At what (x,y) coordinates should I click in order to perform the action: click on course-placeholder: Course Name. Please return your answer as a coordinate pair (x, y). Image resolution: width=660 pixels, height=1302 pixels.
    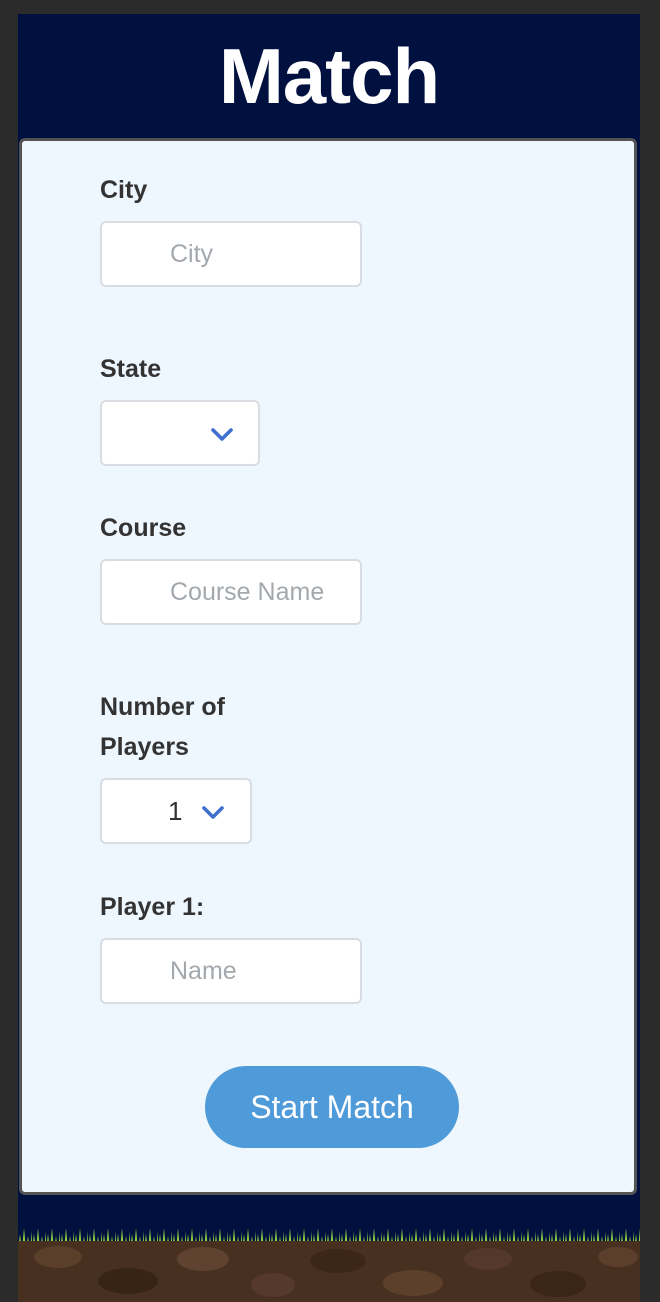
    Looking at the image, I should click on (247, 591).